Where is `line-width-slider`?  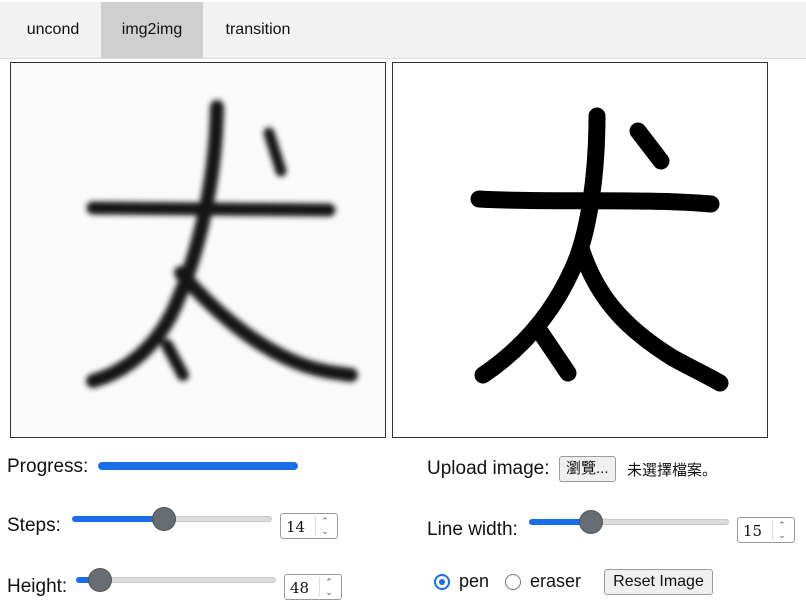
line-width-slider is located at coordinates (629, 522).